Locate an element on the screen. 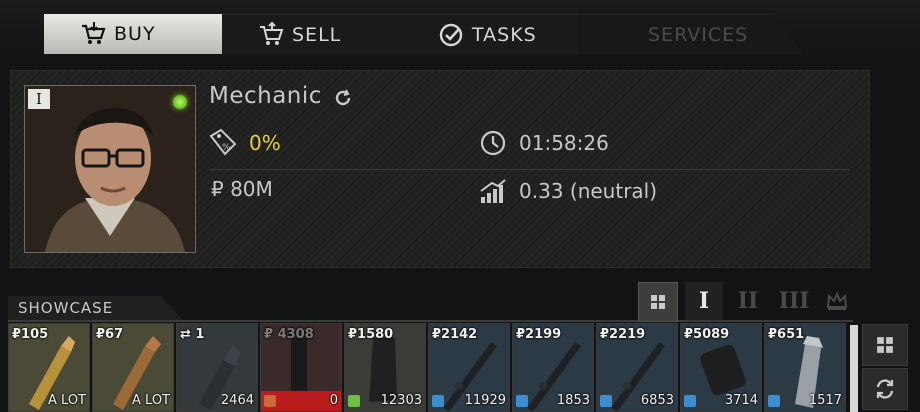 The width and height of the screenshot is (920, 412). showcase-item-8: ₽5089 3714 is located at coordinates (721, 367).